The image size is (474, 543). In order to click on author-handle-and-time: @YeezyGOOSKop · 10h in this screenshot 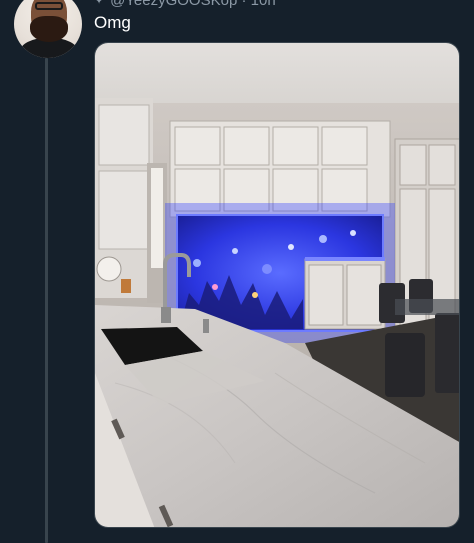, I will do `click(193, 4)`.